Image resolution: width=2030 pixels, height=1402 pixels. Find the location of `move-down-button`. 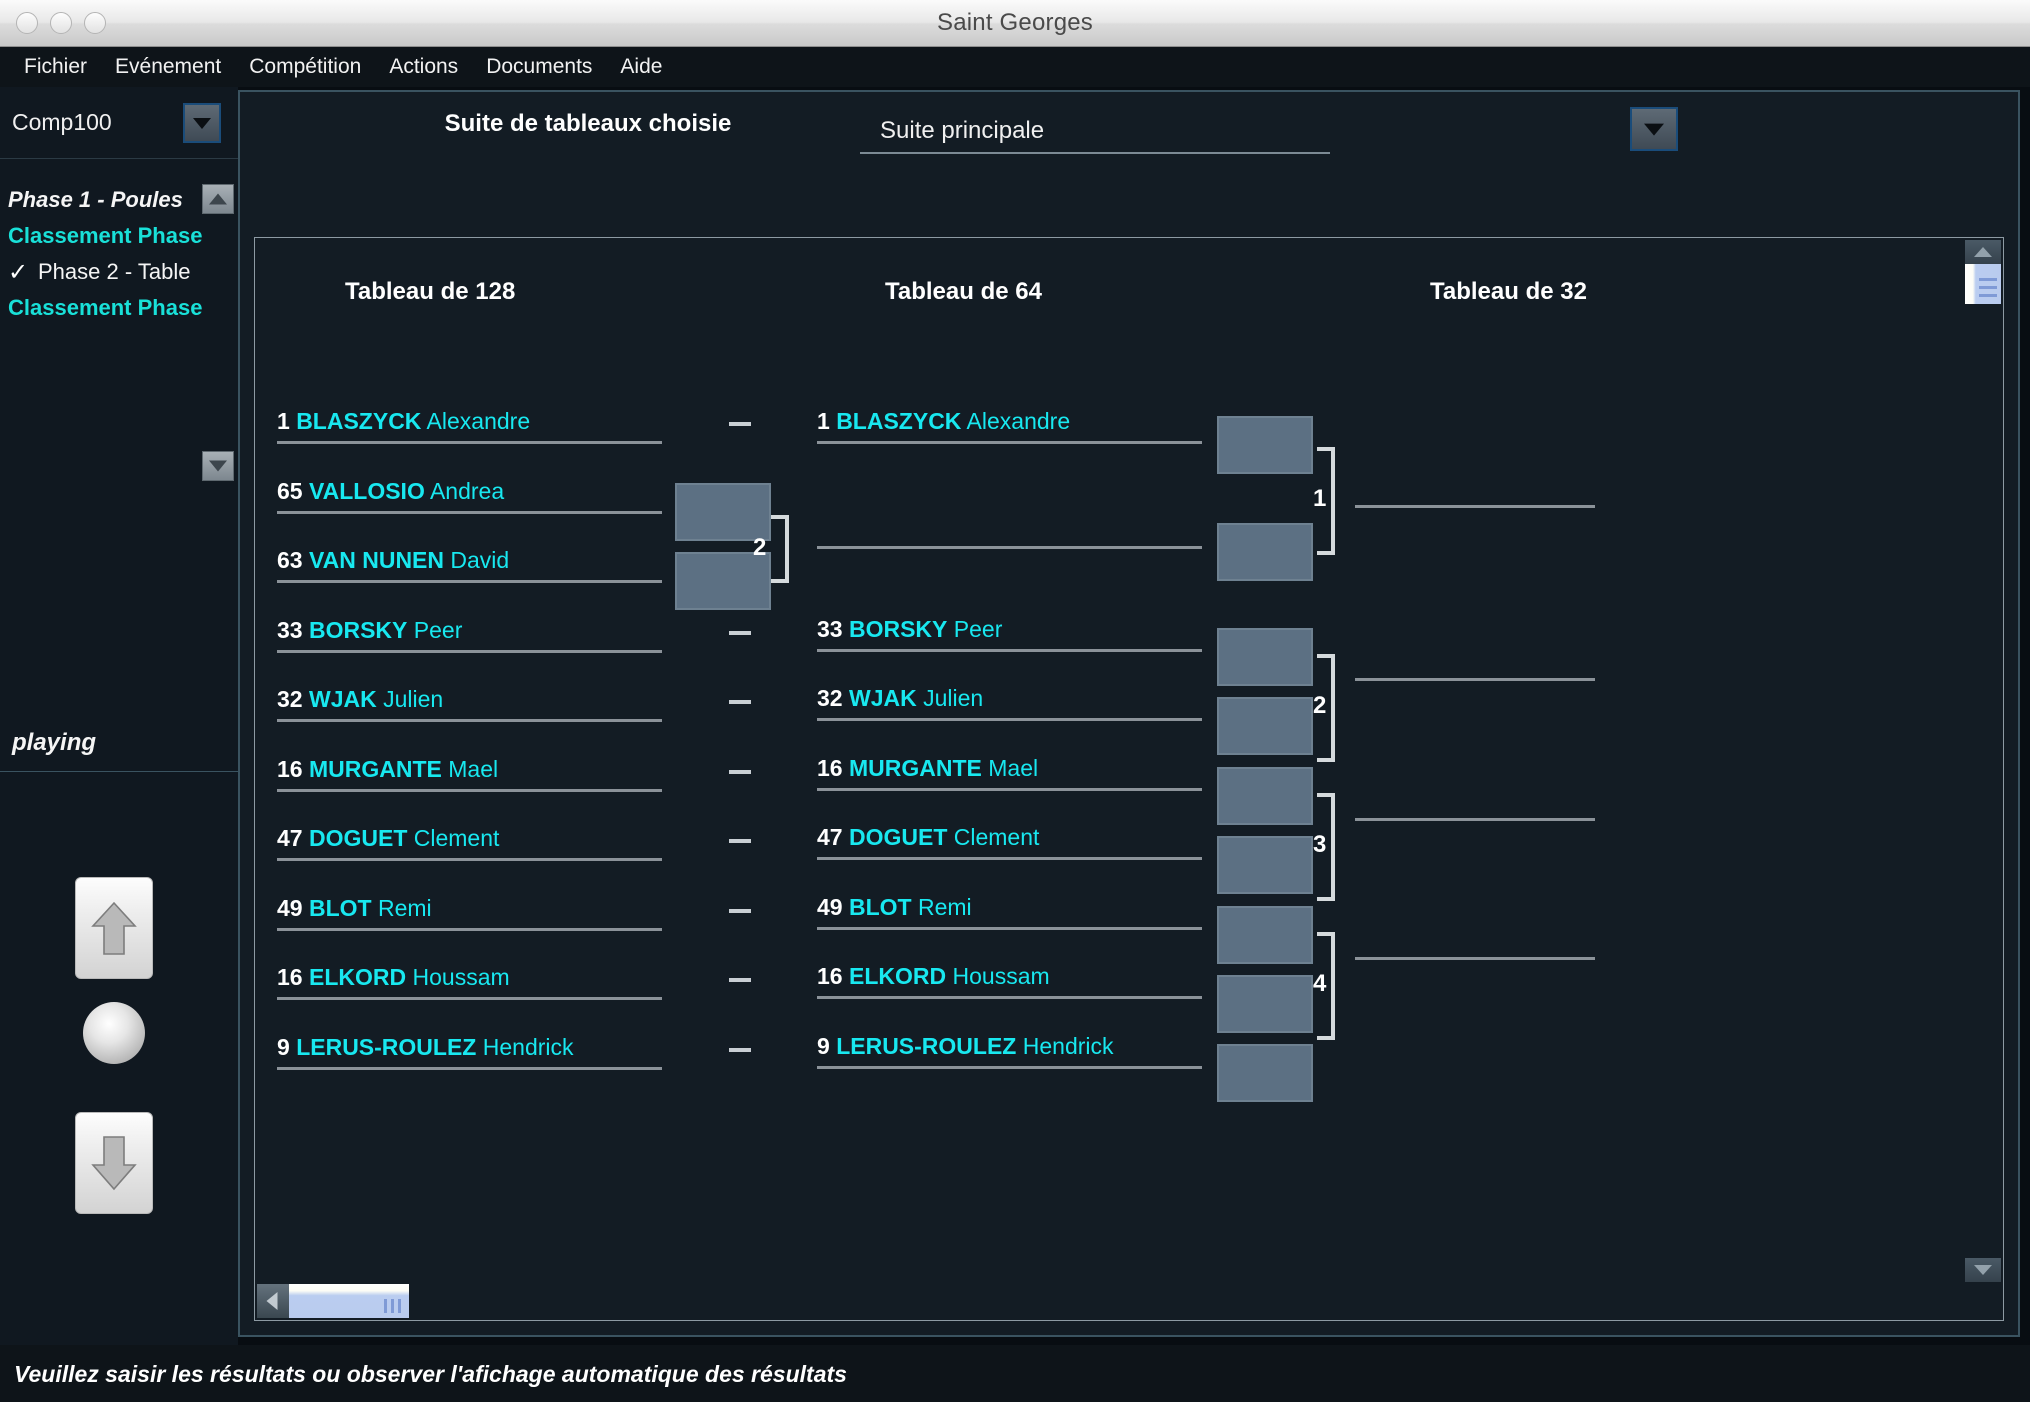

move-down-button is located at coordinates (114, 1163).